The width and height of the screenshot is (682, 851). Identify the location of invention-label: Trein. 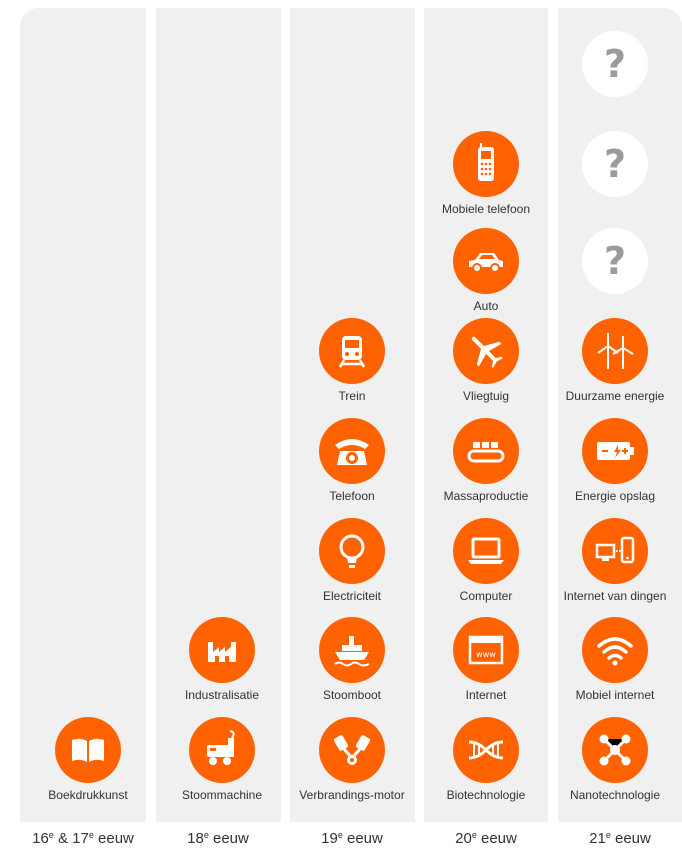
(352, 396).